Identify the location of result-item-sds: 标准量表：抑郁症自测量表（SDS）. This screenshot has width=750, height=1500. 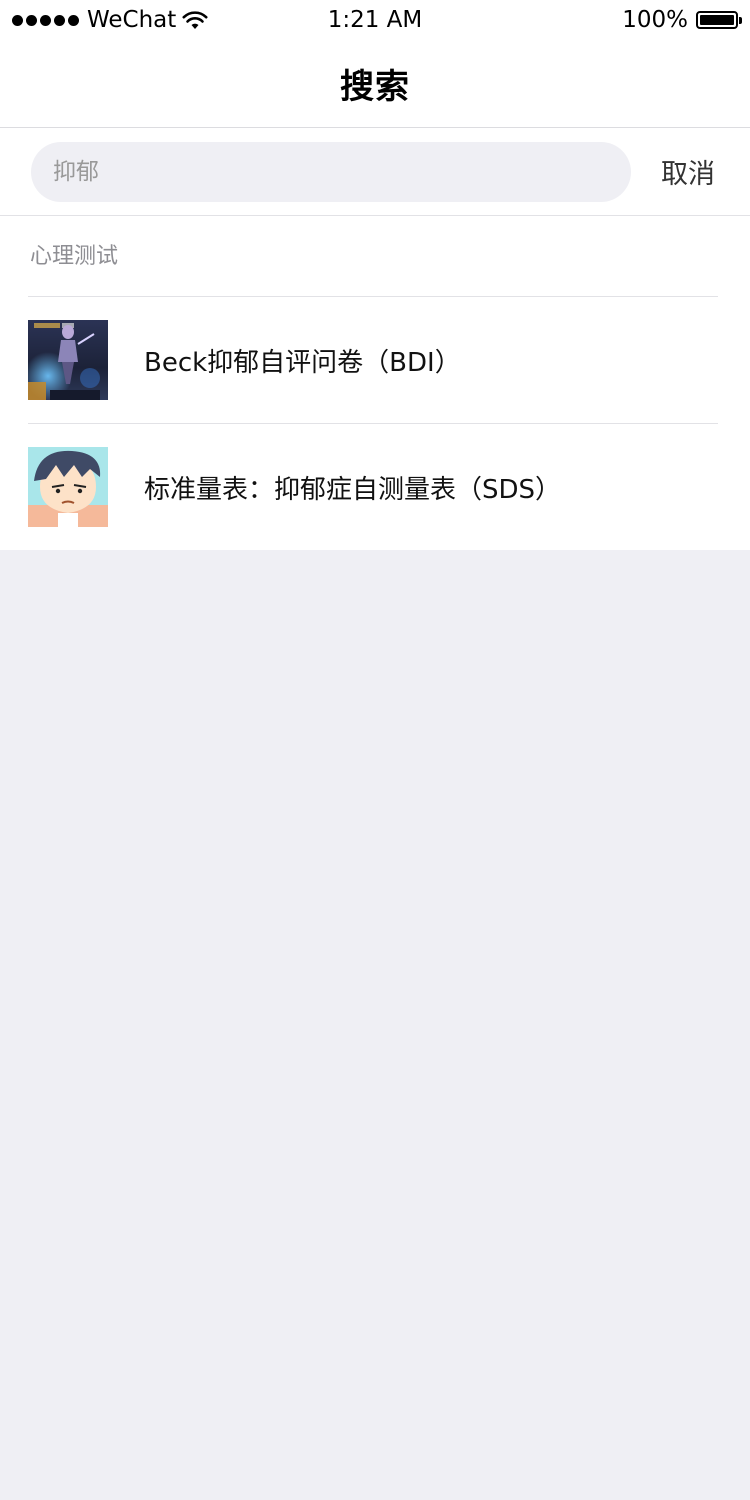
(373, 486).